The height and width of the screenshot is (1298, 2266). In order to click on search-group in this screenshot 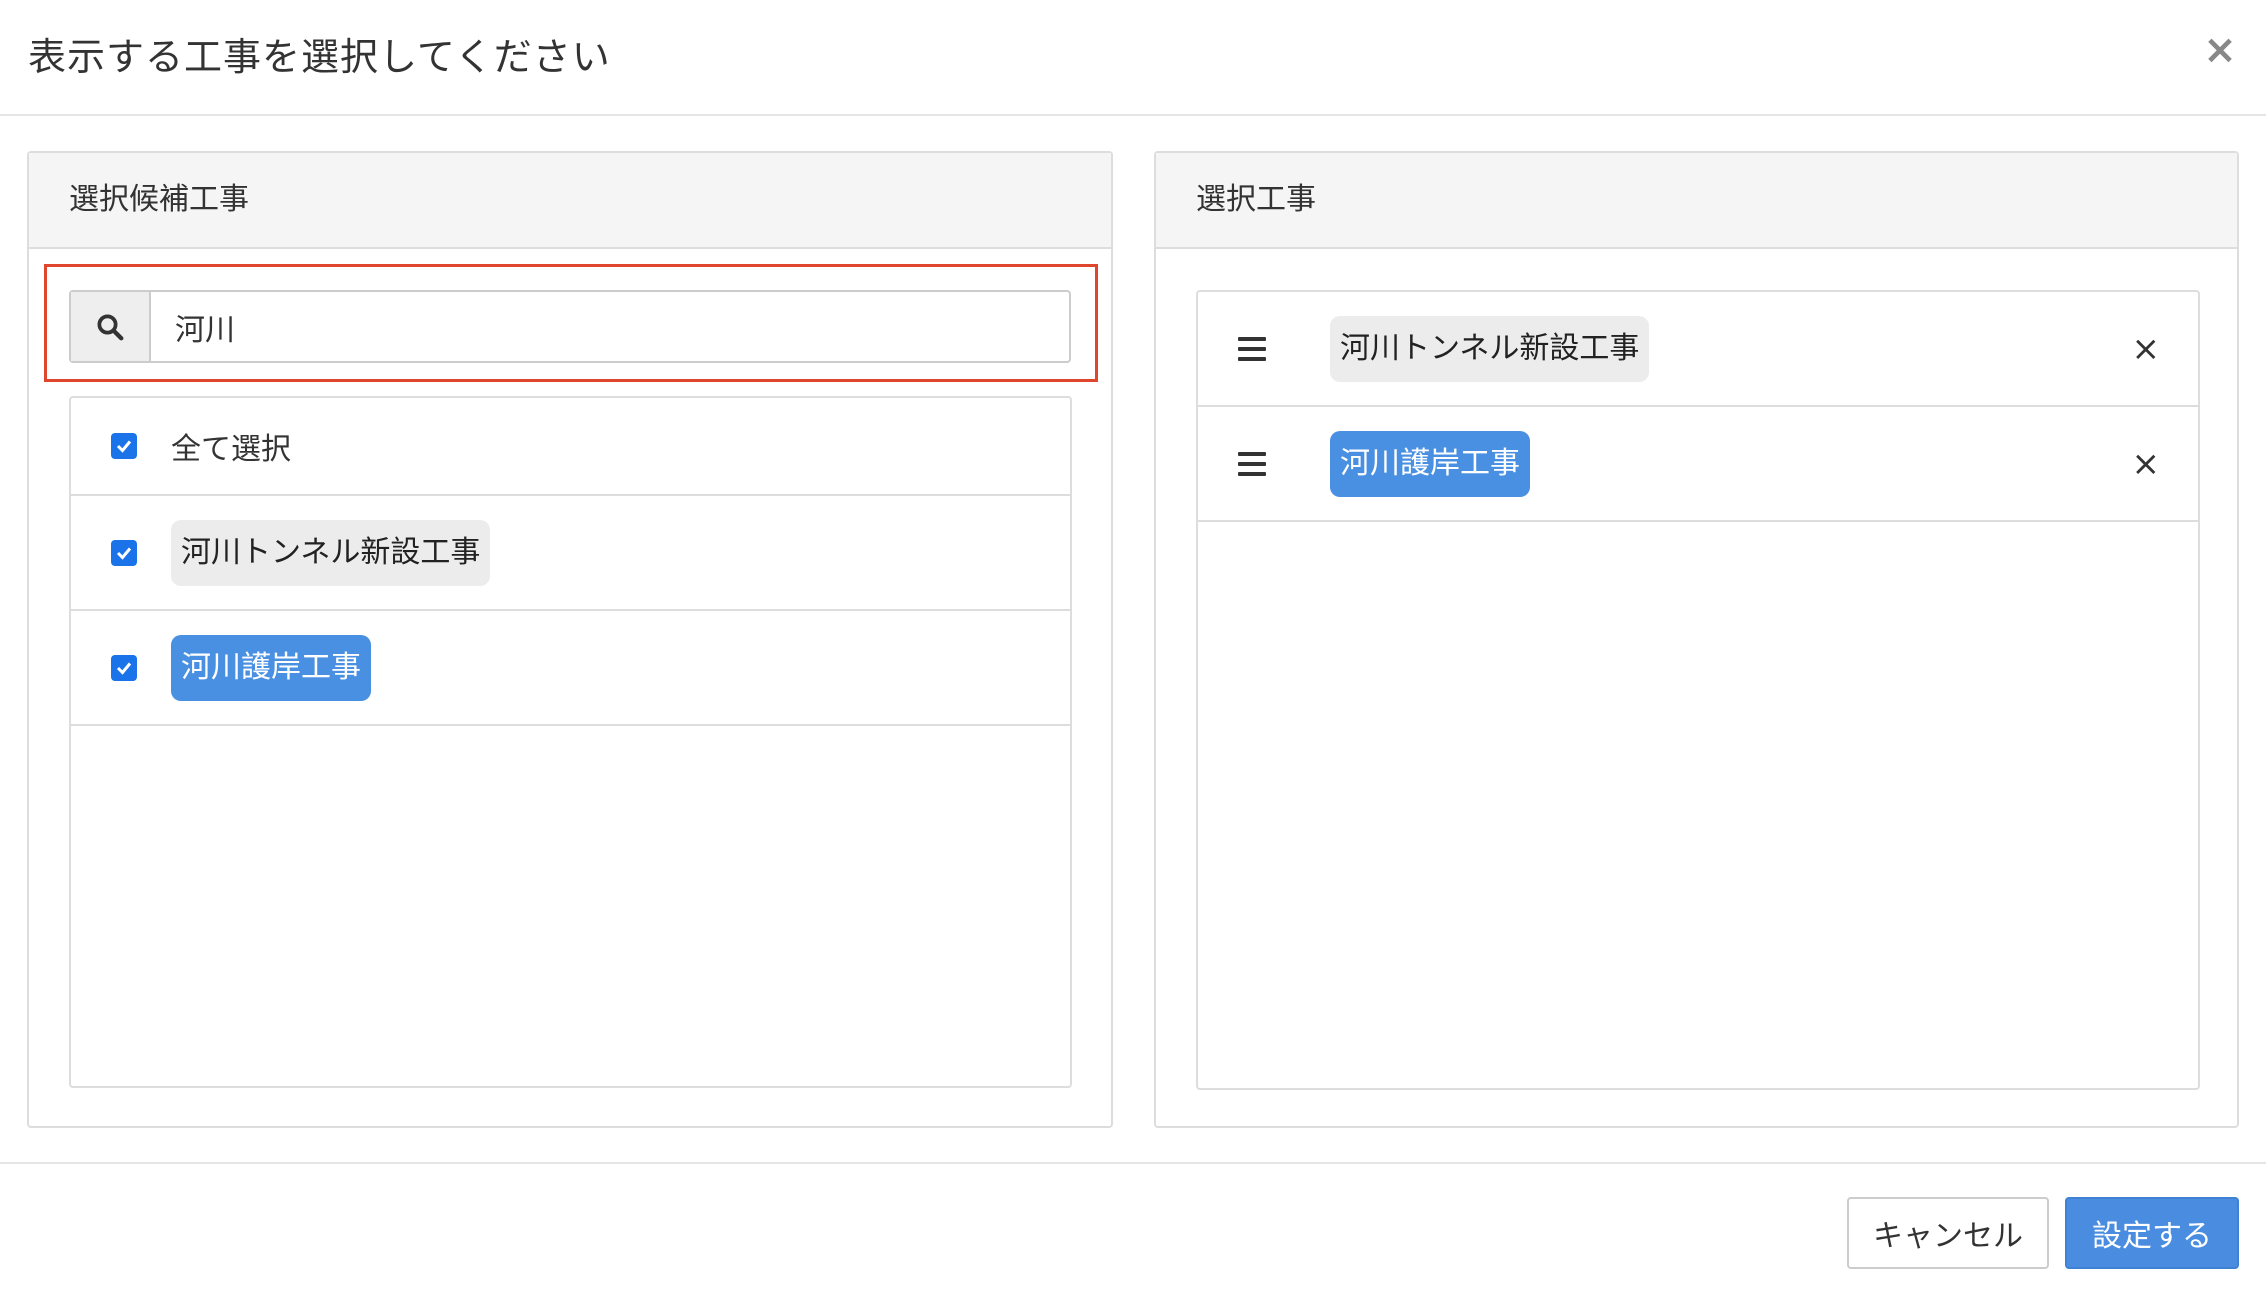, I will do `click(570, 326)`.